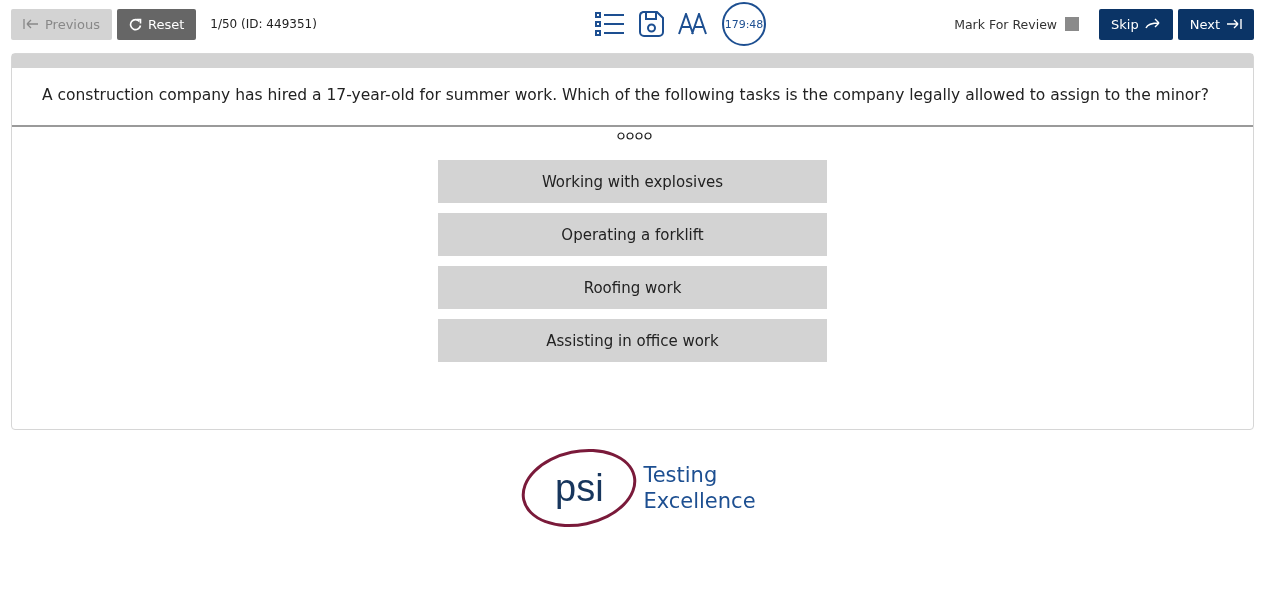  Describe the element at coordinates (681, 475) in the screenshot. I see `logo-tagline: Testing` at that location.